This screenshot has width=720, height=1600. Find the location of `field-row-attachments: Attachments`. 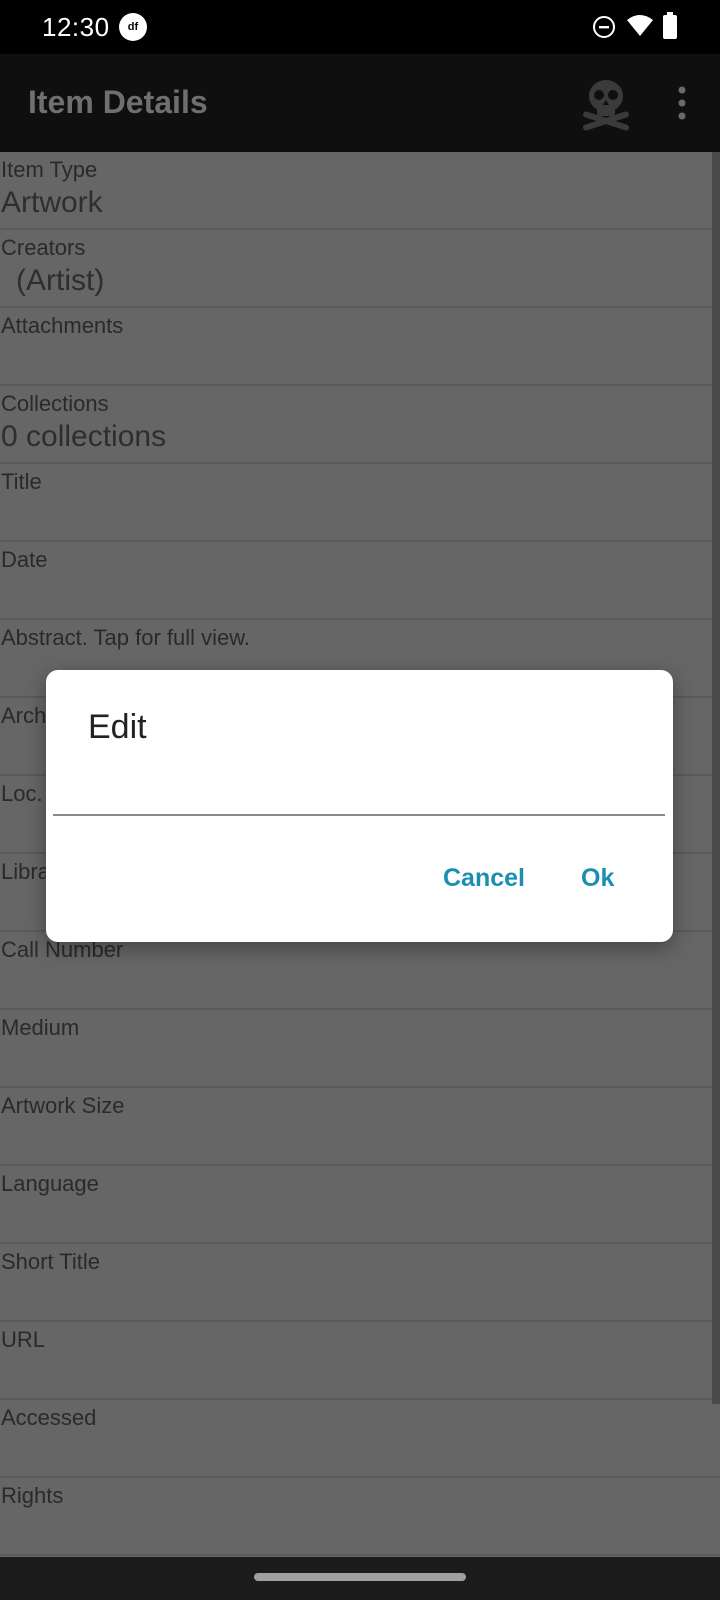

field-row-attachments: Attachments is located at coordinates (360, 347).